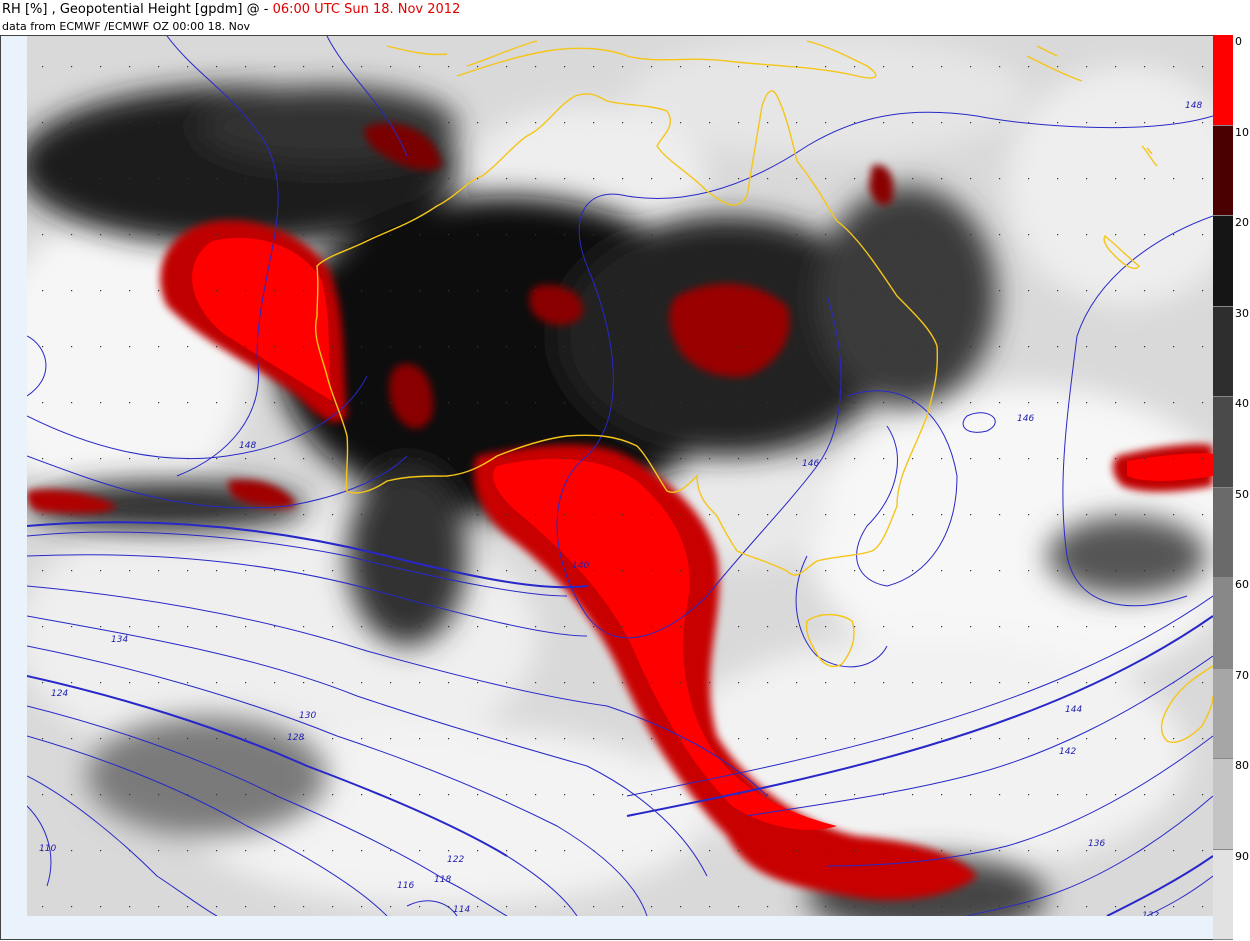  I want to click on legend-swatch, so click(1223, 170).